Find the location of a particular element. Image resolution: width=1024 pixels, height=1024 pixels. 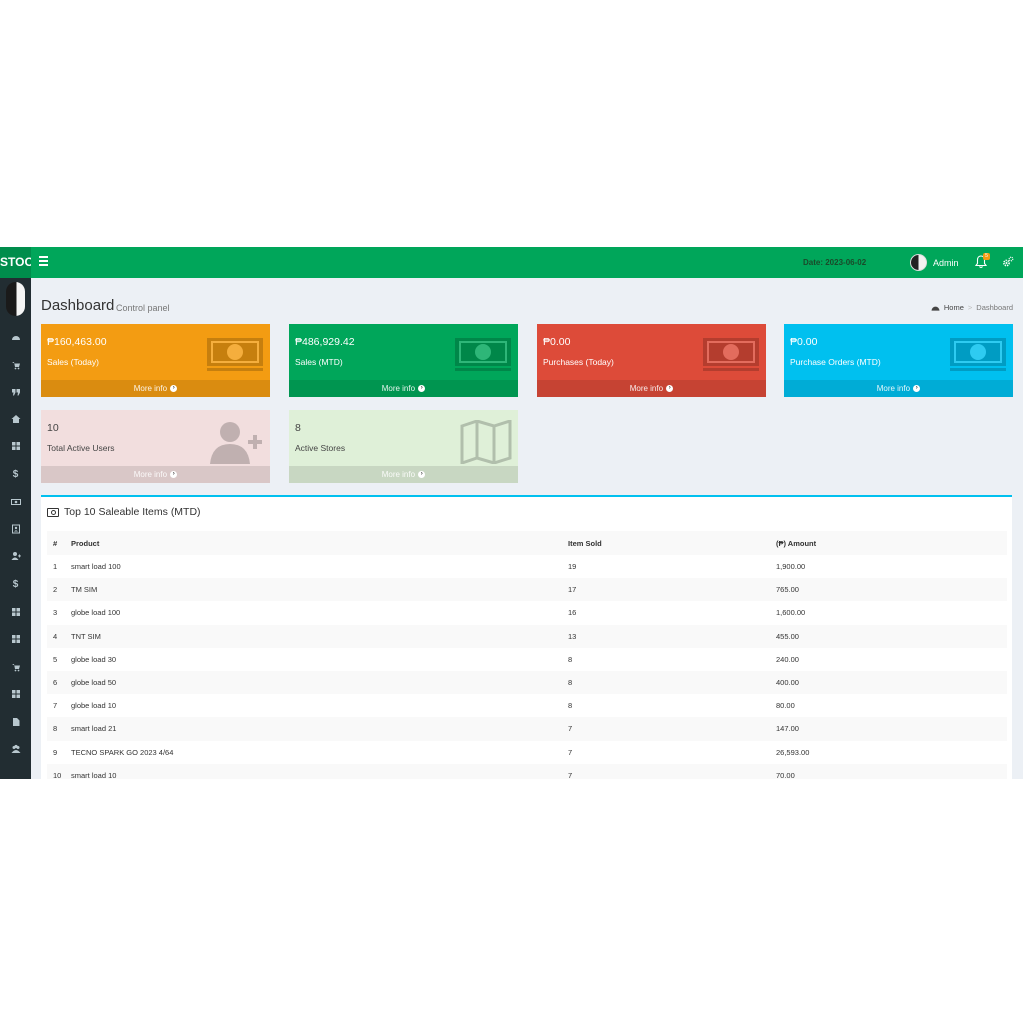

user-name: Admin is located at coordinates (946, 262).